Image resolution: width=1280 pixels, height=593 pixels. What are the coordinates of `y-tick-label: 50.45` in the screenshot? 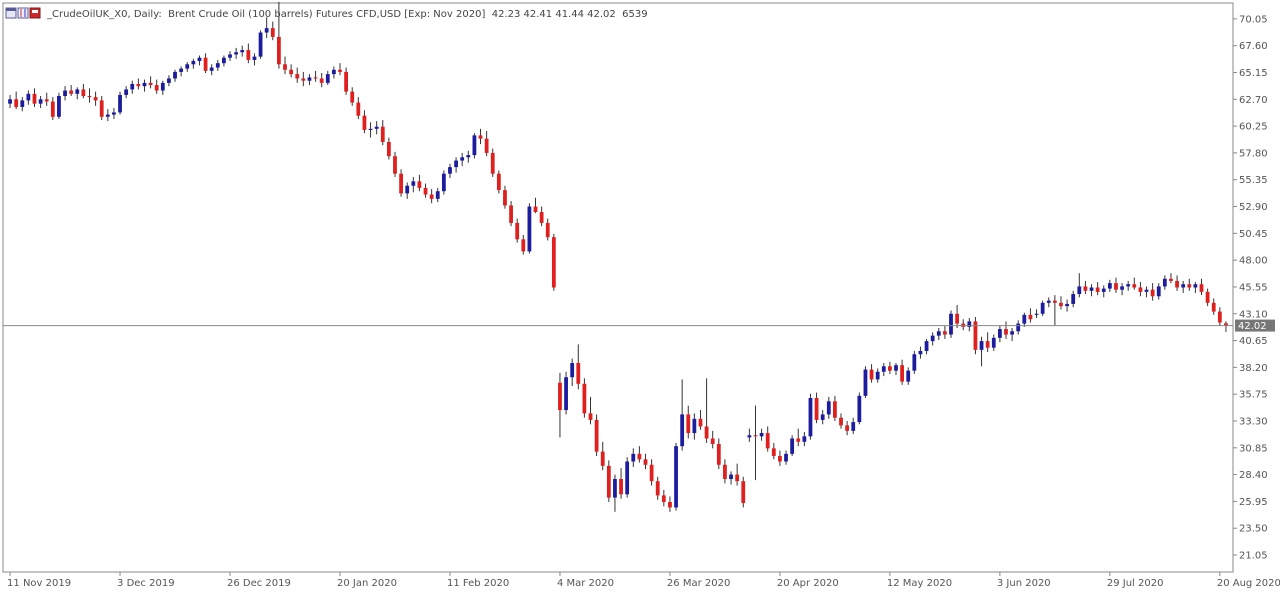 It's located at (1253, 234).